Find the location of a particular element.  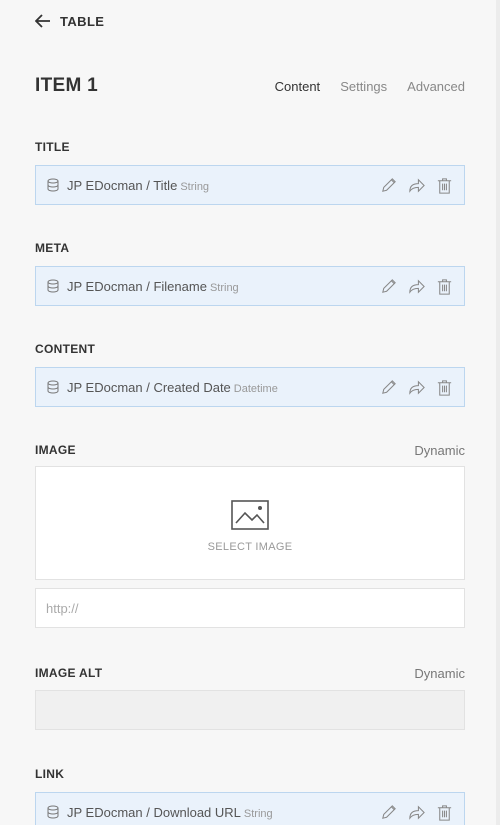

back-link: TABLE is located at coordinates (69, 21).